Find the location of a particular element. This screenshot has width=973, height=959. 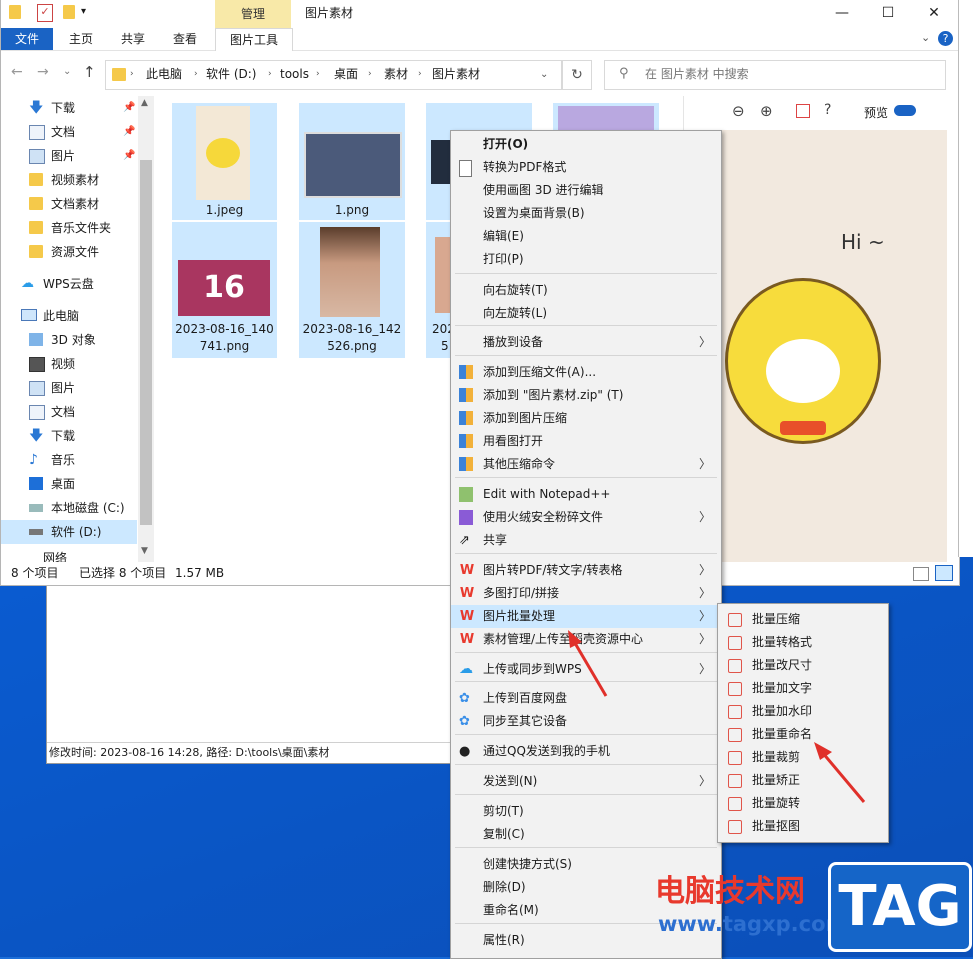

large-icons-view-icon is located at coordinates (944, 573).